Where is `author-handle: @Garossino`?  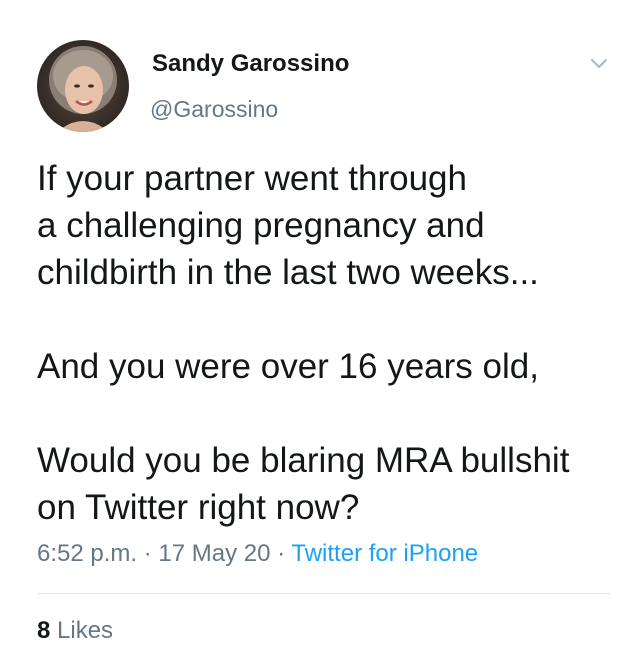
author-handle: @Garossino is located at coordinates (214, 109).